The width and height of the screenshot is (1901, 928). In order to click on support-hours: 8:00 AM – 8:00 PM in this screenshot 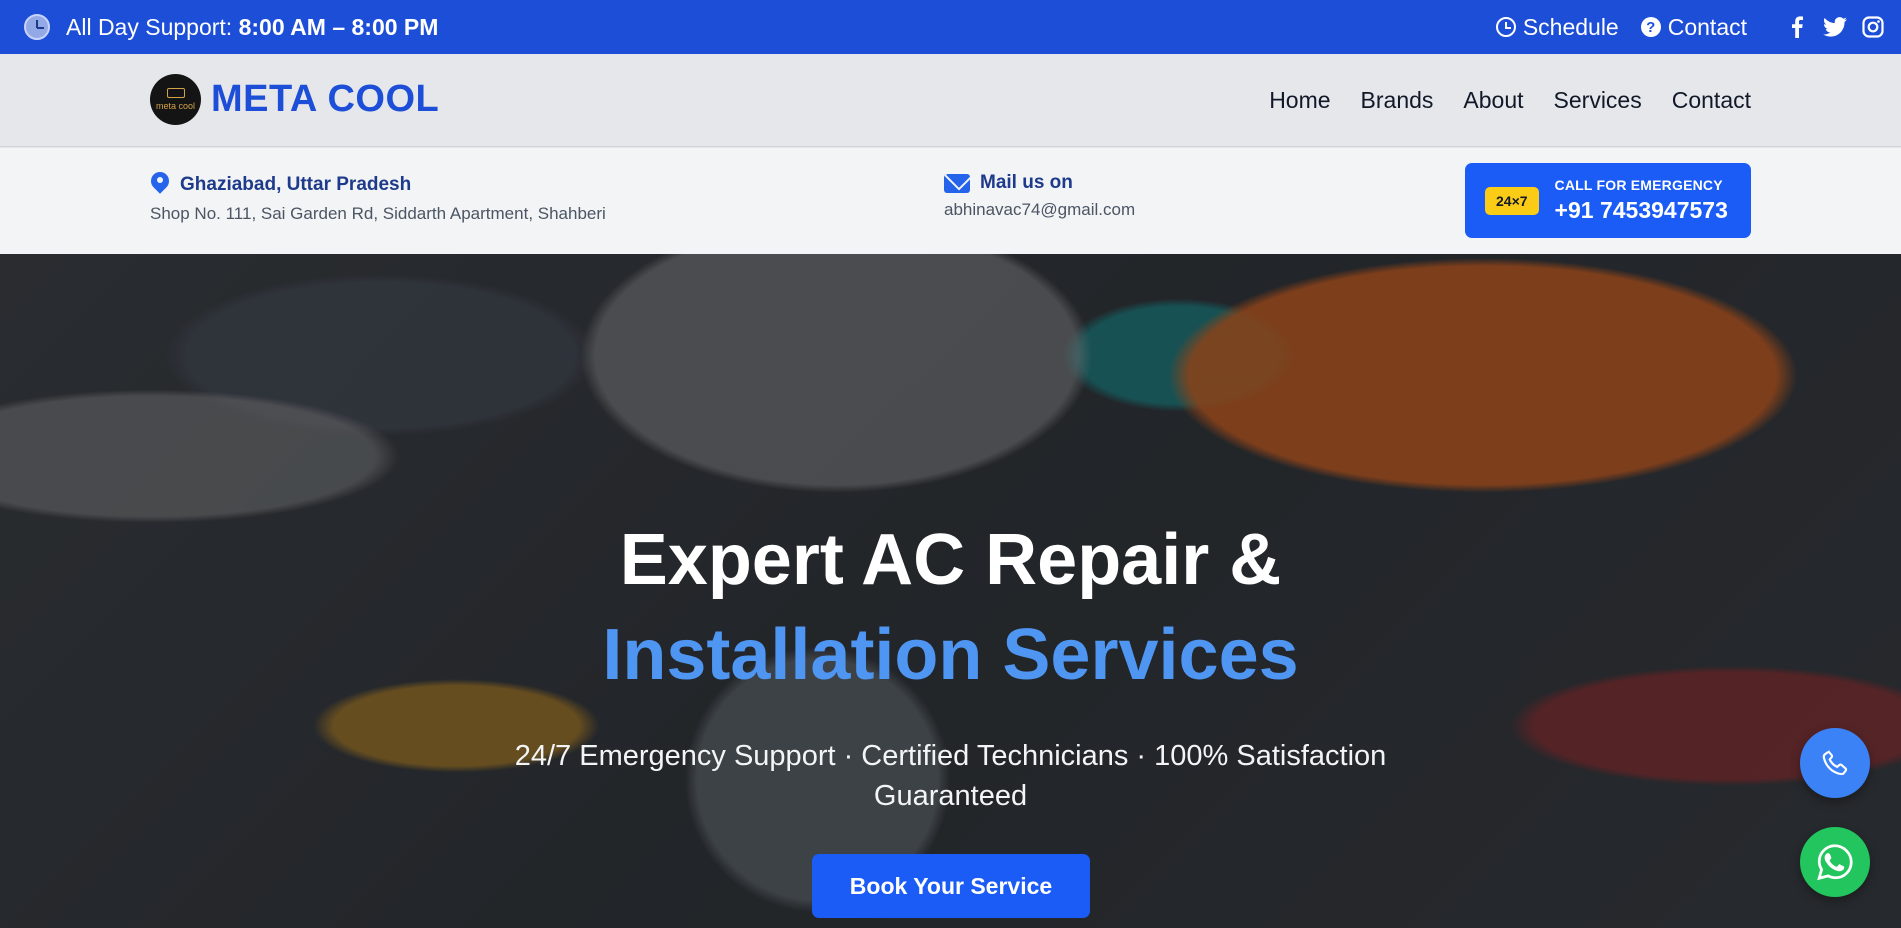, I will do `click(338, 26)`.